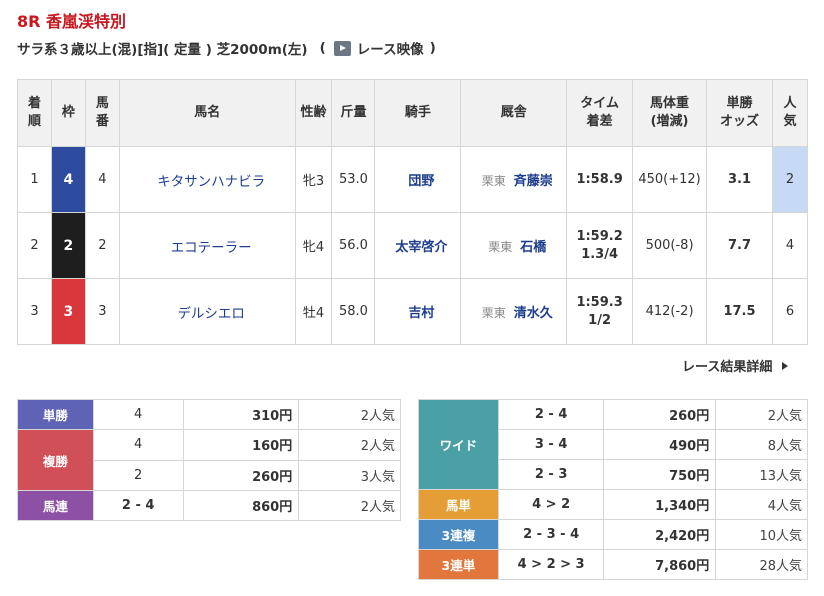  I want to click on payout-combo: 3 - 4, so click(551, 444).